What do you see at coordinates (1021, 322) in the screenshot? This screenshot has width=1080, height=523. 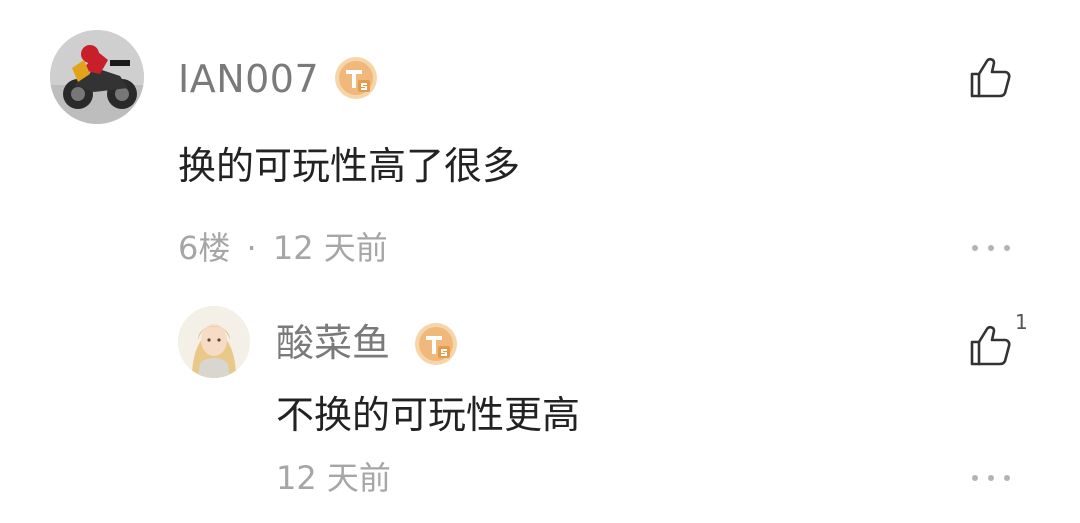 I see `reply-like-count: 1` at bounding box center [1021, 322].